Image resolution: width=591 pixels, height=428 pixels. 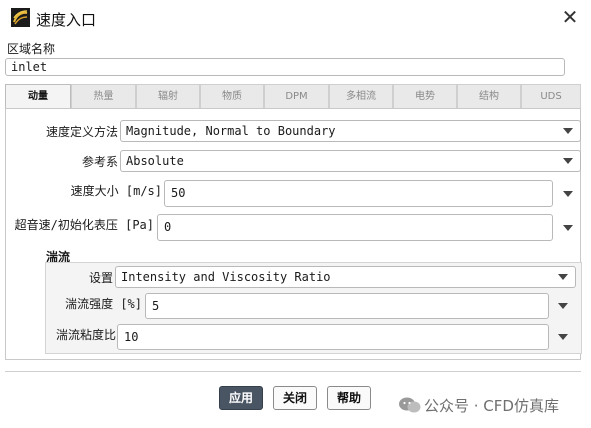 I want to click on zone-name-value: inlet, so click(x=29, y=67).